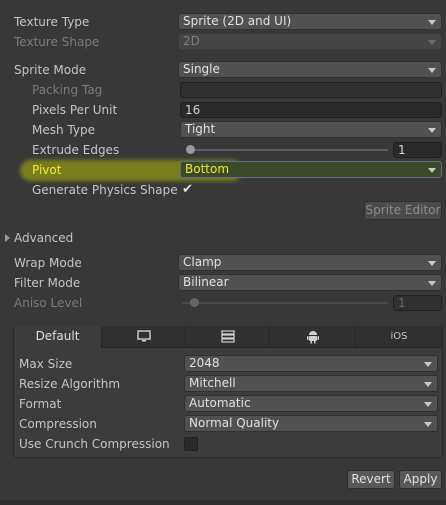 This screenshot has width=446, height=505. Describe the element at coordinates (50, 70) in the screenshot. I see `sprite-mode-label: Sprite Mode` at that location.